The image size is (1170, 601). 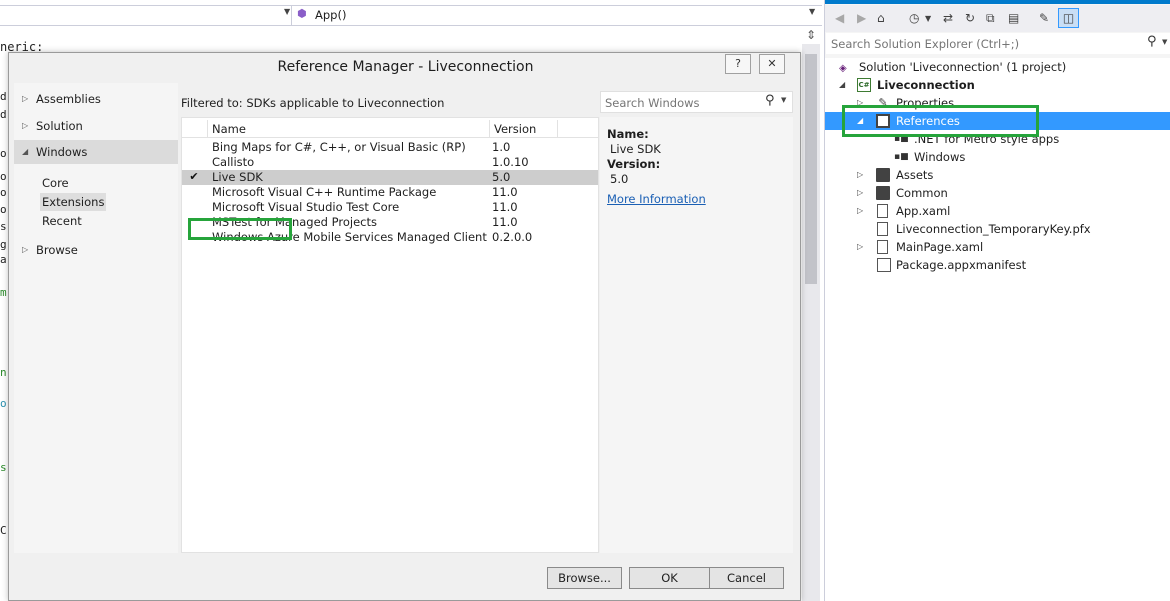 What do you see at coordinates (3, 259) in the screenshot?
I see `code-fragment: a` at bounding box center [3, 259].